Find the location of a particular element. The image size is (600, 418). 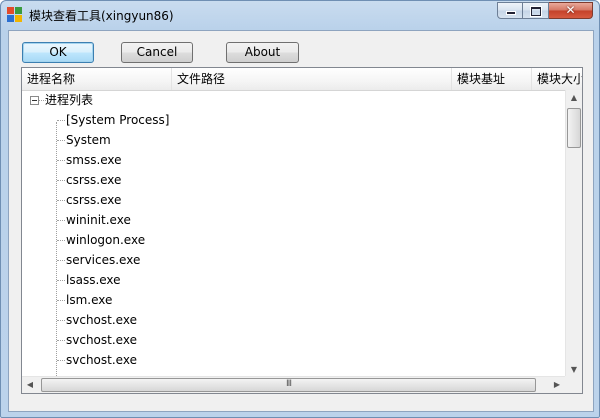

maximize-button is located at coordinates (536, 10).